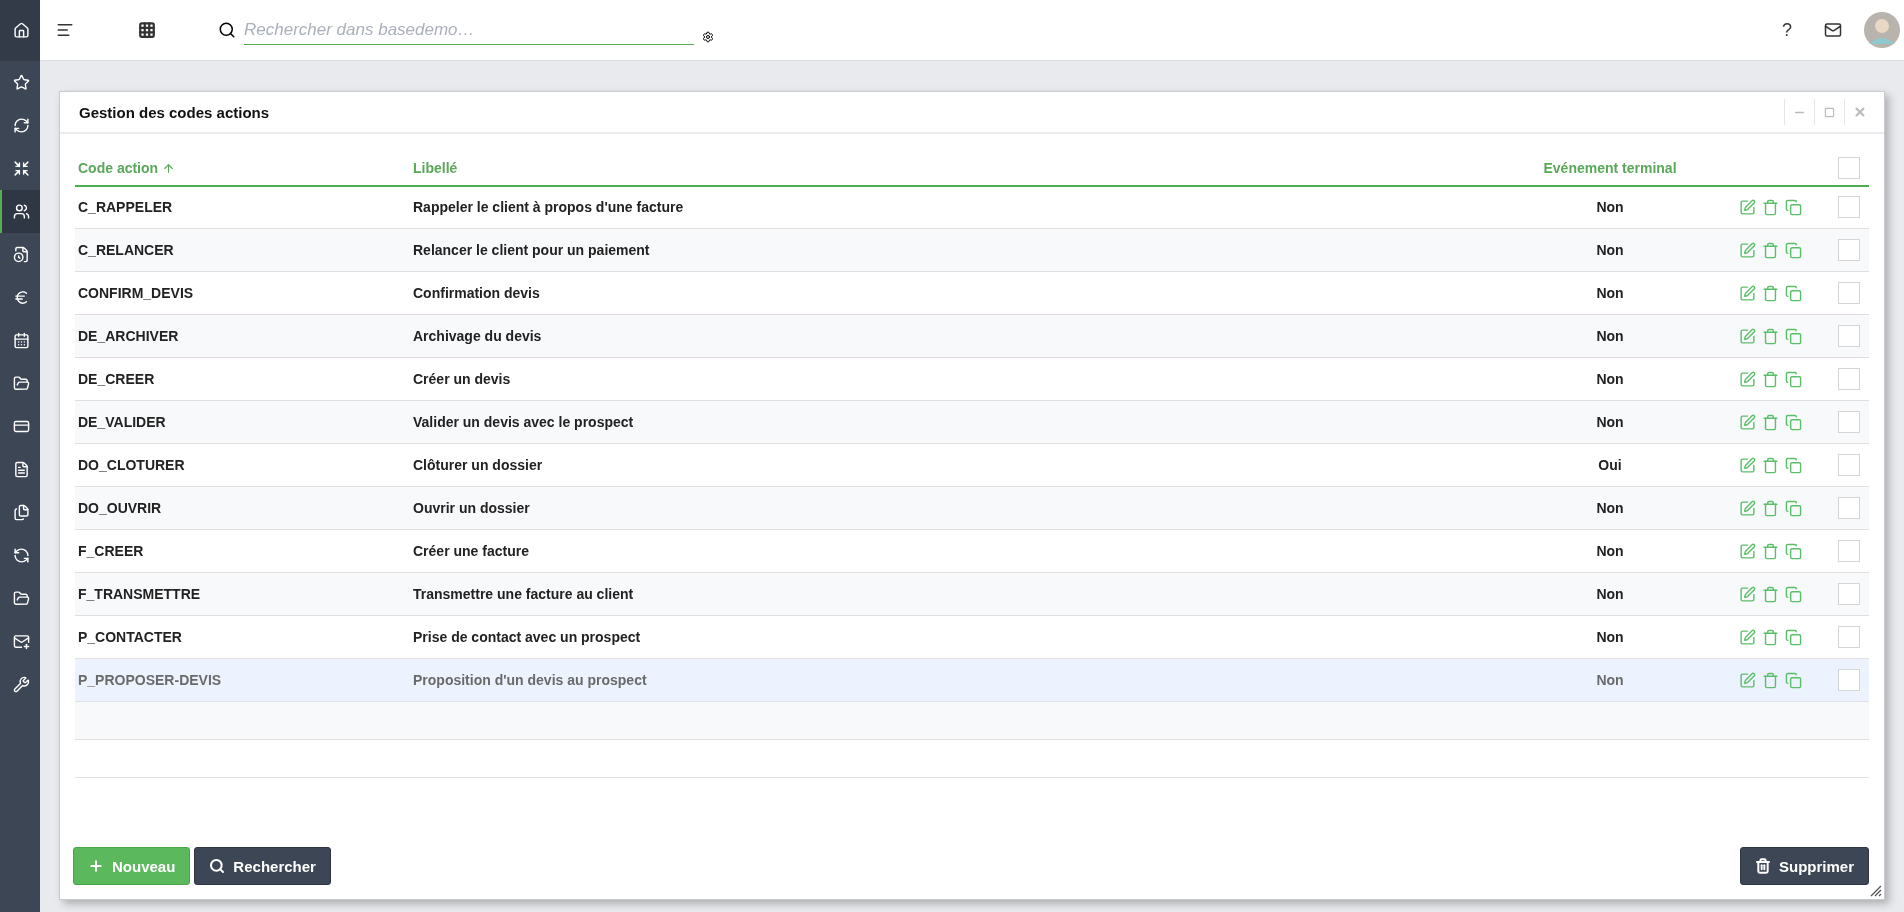 The height and width of the screenshot is (912, 1904). What do you see at coordinates (471, 551) in the screenshot?
I see `table-cell-text: Créer une facture` at bounding box center [471, 551].